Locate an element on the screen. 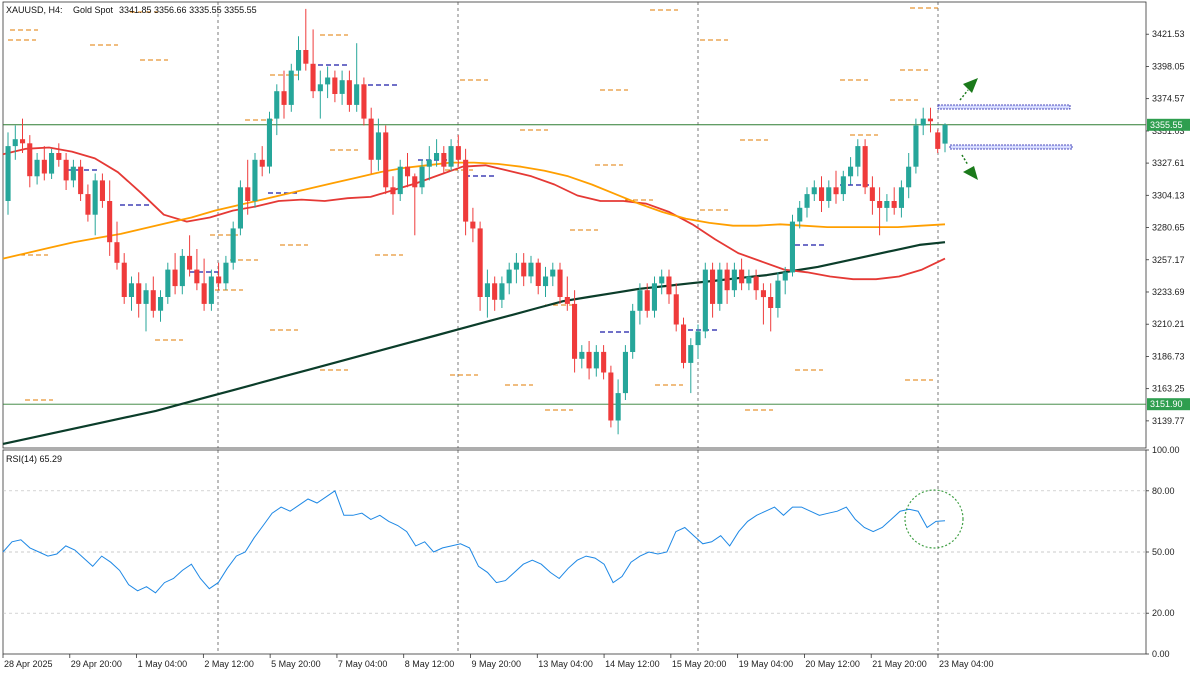 This screenshot has width=1200, height=675. time-tick-label: 15 May 20:00 is located at coordinates (699, 664).